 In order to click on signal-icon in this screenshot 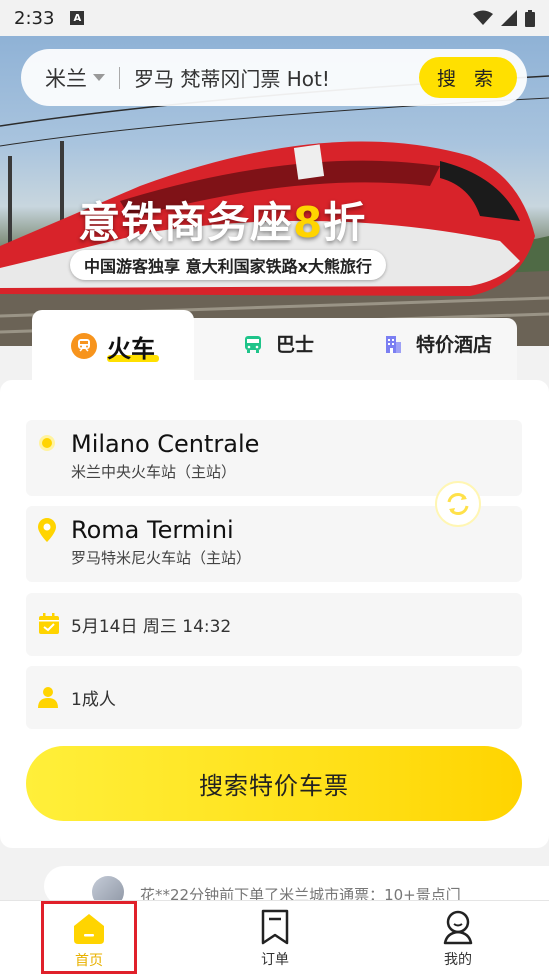, I will do `click(509, 18)`.